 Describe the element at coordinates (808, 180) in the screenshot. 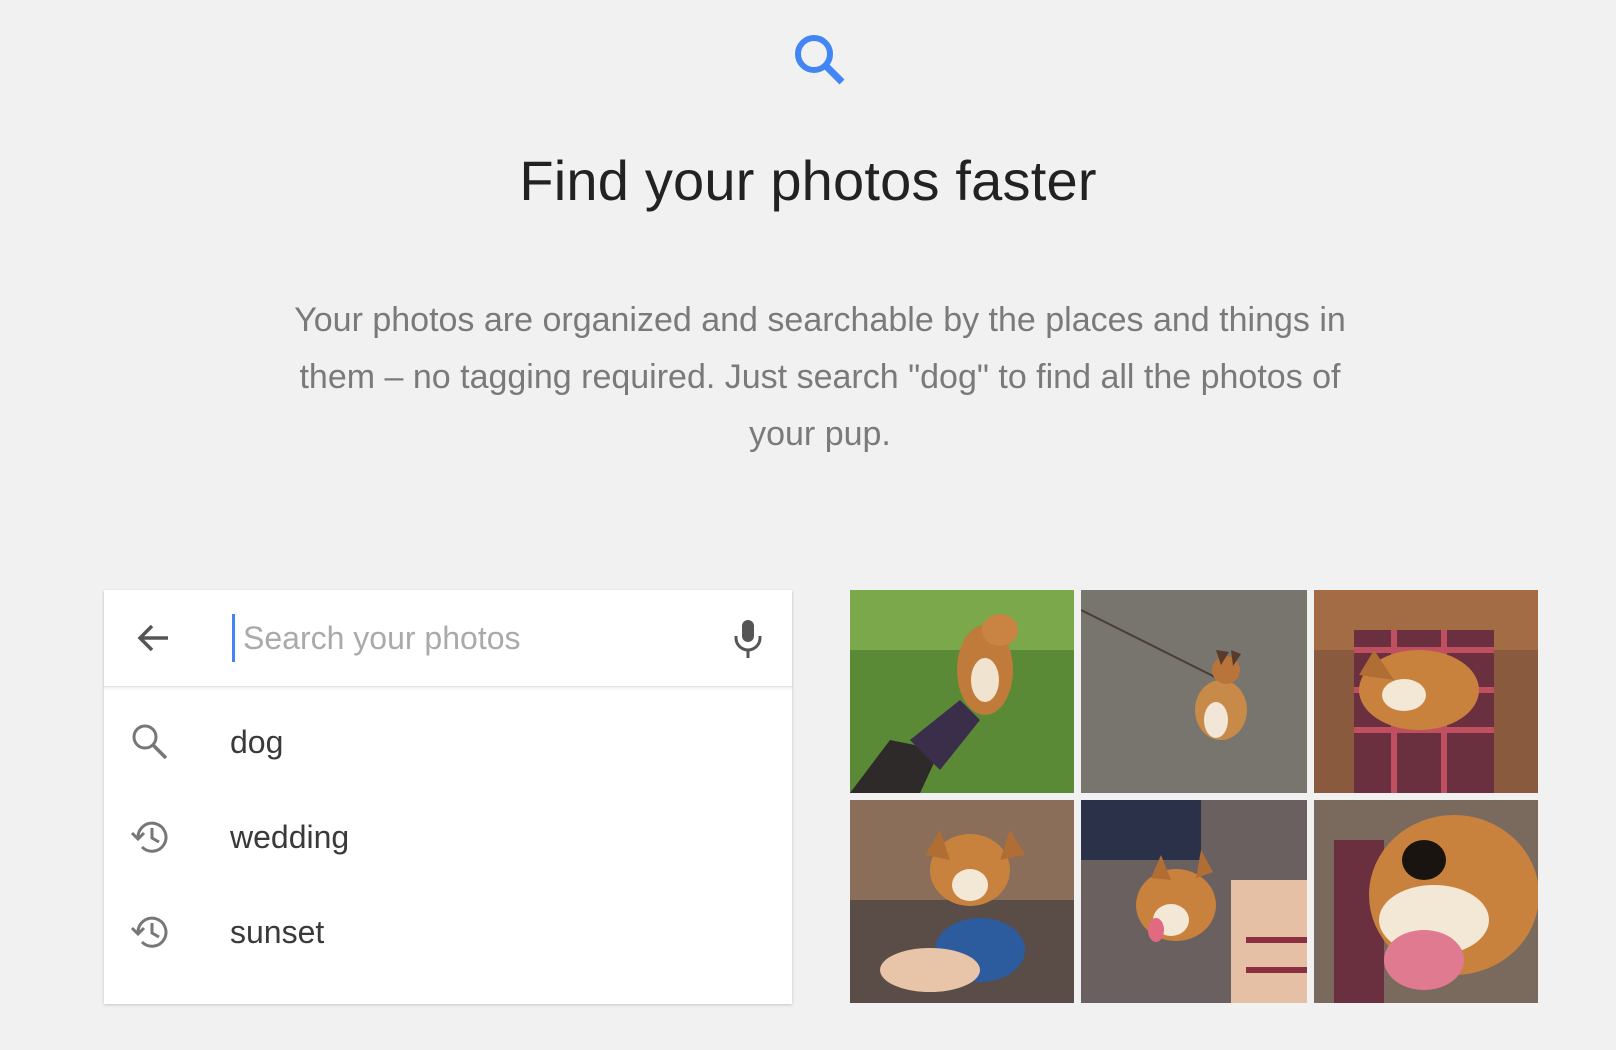

I see `page-title: Find your photos faster` at that location.